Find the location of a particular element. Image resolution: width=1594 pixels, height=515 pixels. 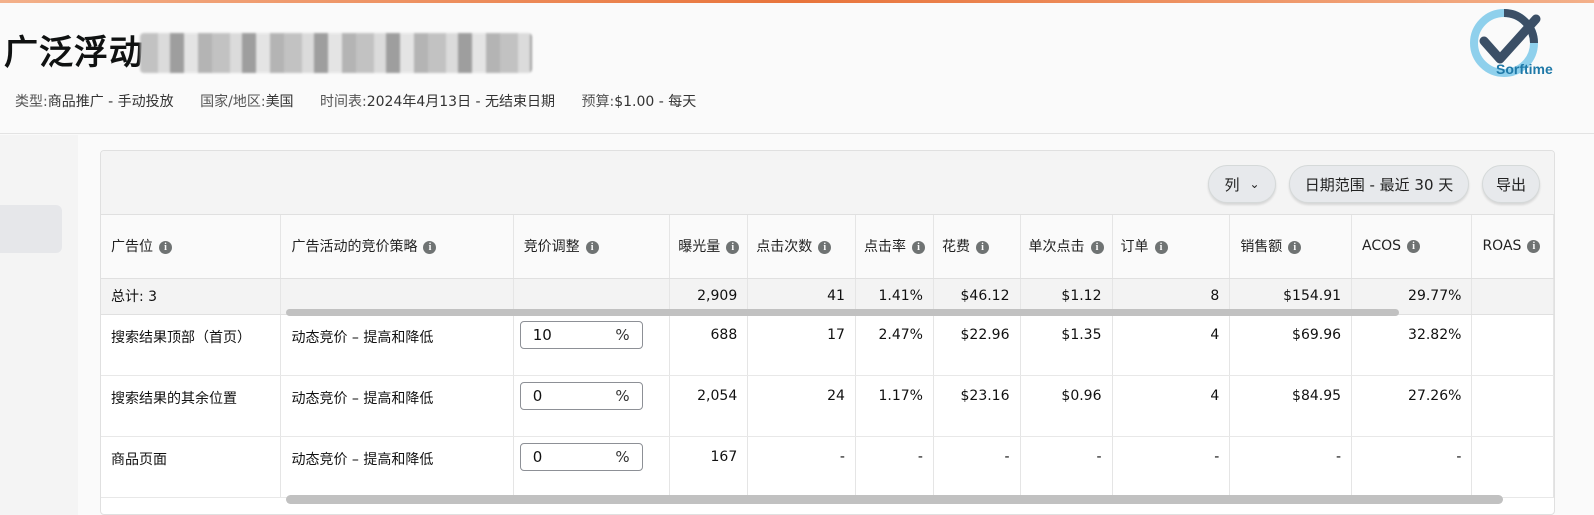

acos: - is located at coordinates (1412, 467).